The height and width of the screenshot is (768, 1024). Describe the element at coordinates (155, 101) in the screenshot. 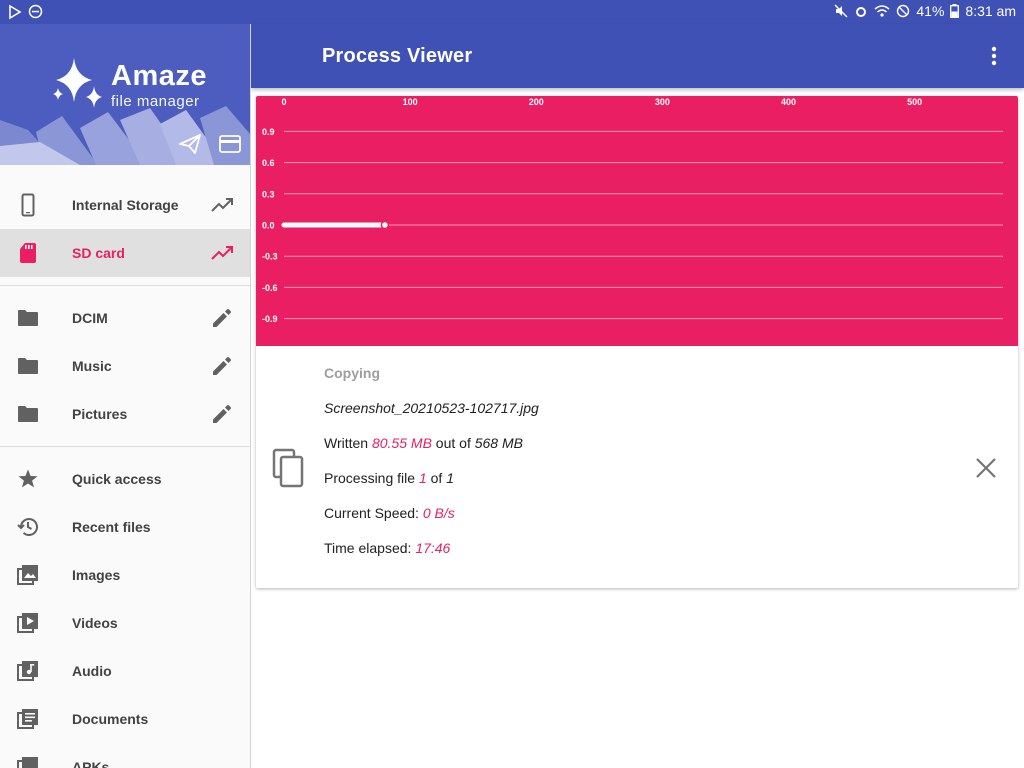

I see `brand-subtitle: file manager` at that location.